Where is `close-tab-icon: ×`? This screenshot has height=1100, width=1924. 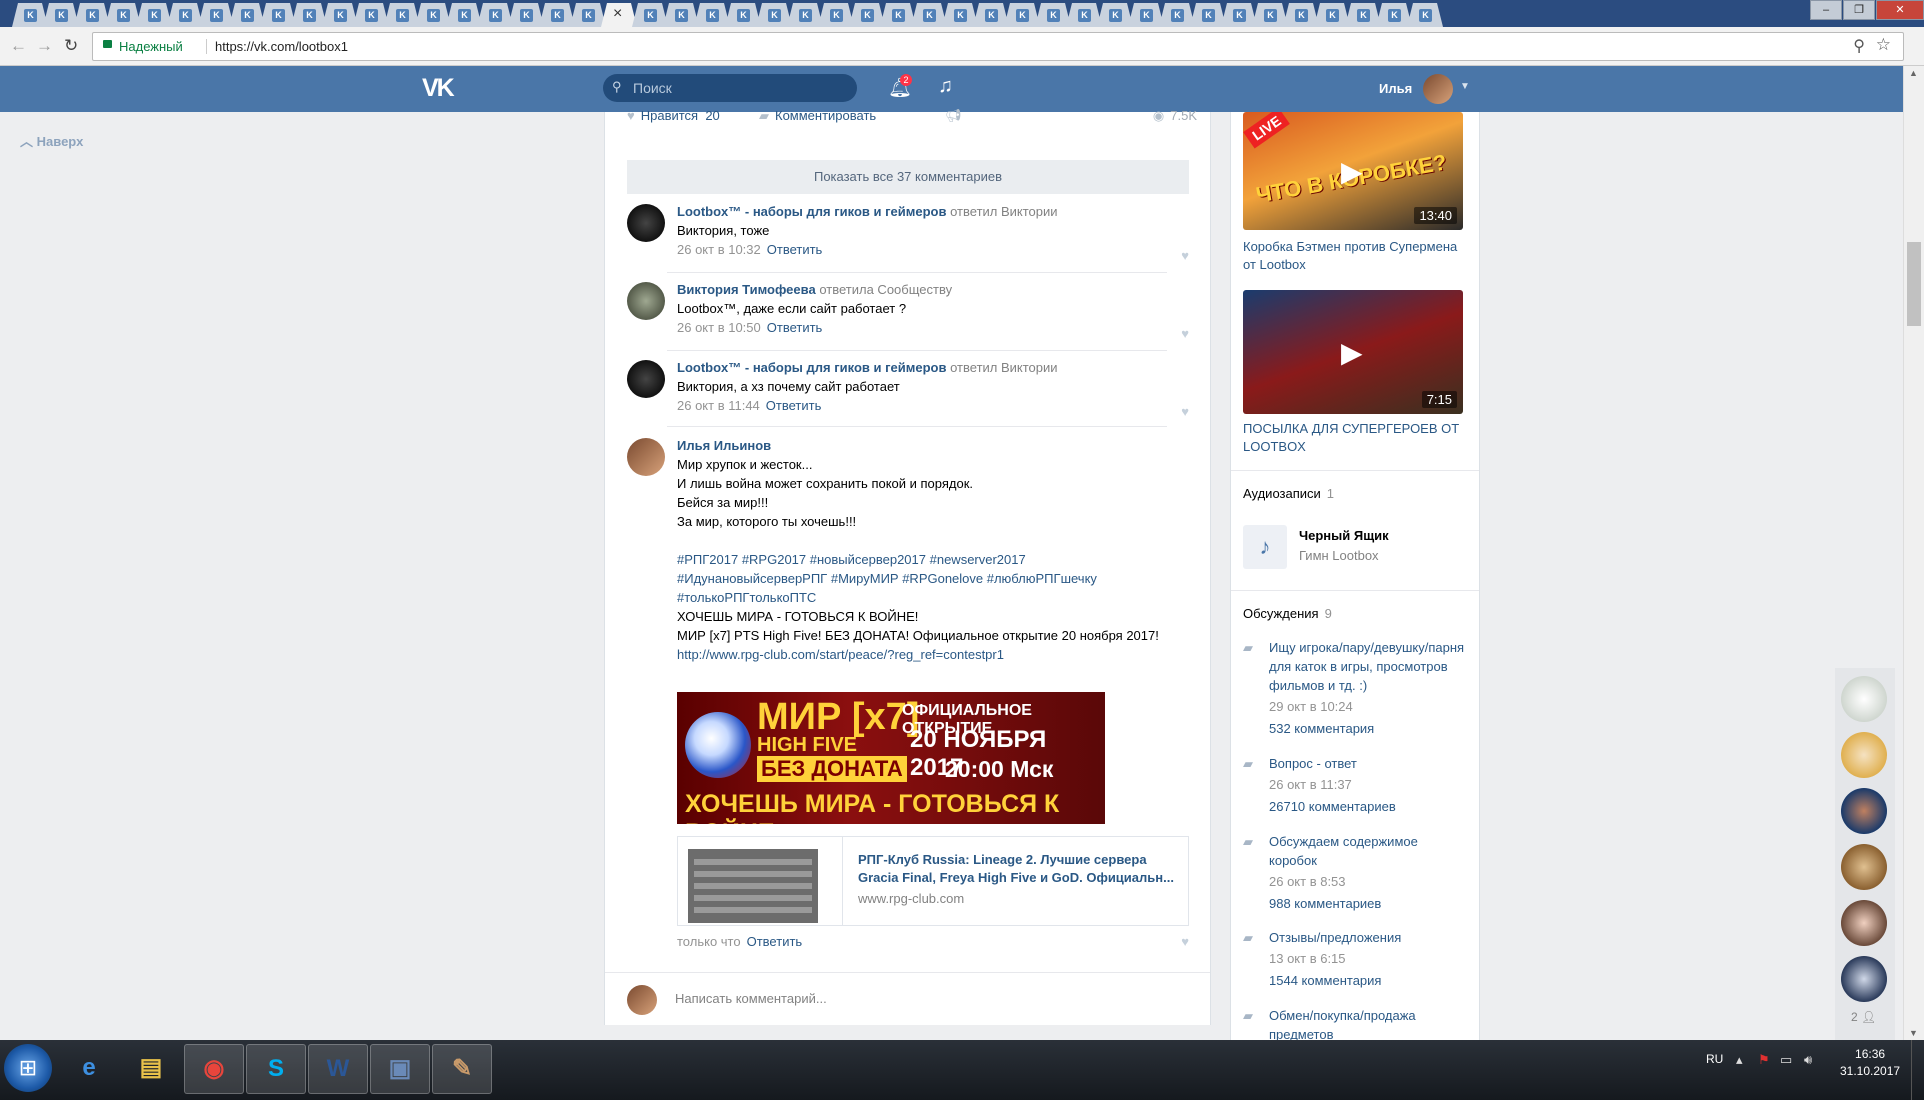 close-tab-icon: × is located at coordinates (617, 14).